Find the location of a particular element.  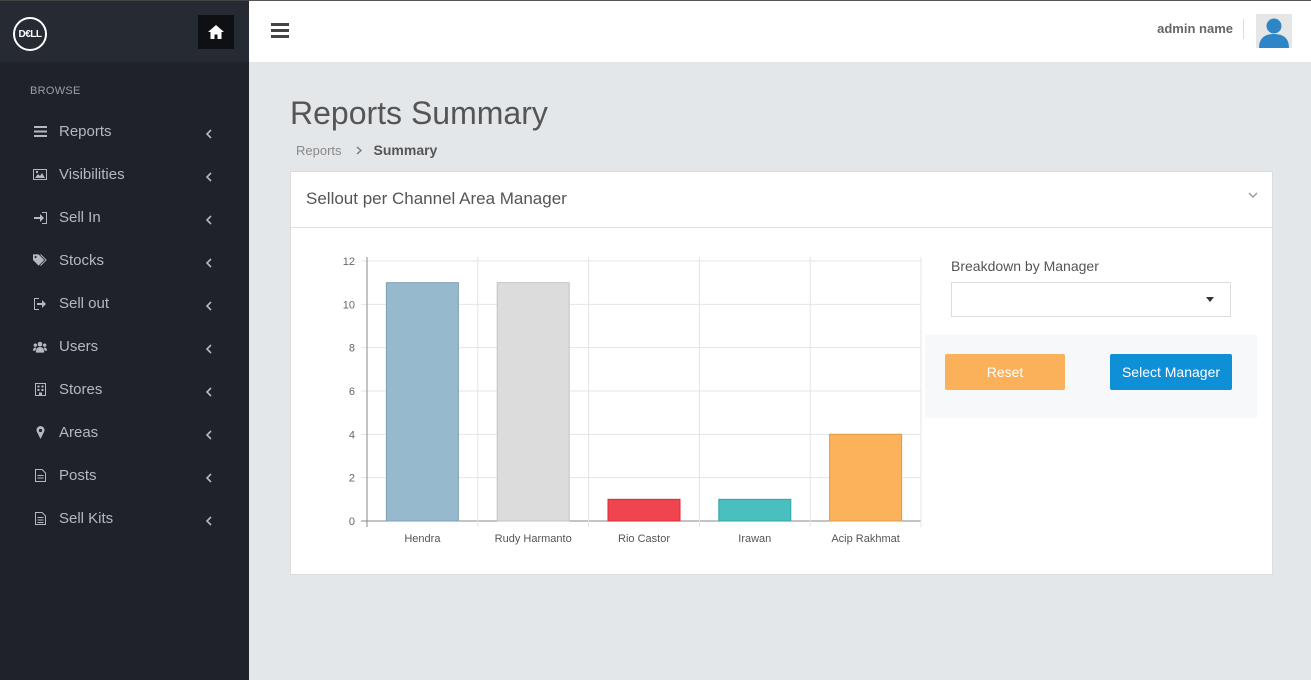

select-manager-button: Select Manager is located at coordinates (1171, 372).